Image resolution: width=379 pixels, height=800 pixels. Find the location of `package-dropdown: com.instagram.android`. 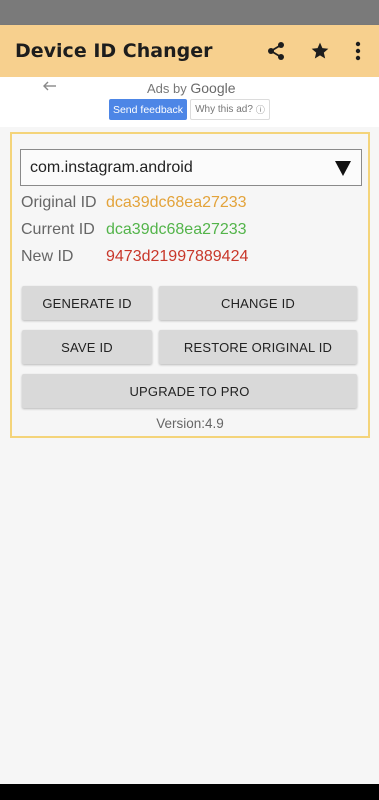

package-dropdown: com.instagram.android is located at coordinates (191, 167).